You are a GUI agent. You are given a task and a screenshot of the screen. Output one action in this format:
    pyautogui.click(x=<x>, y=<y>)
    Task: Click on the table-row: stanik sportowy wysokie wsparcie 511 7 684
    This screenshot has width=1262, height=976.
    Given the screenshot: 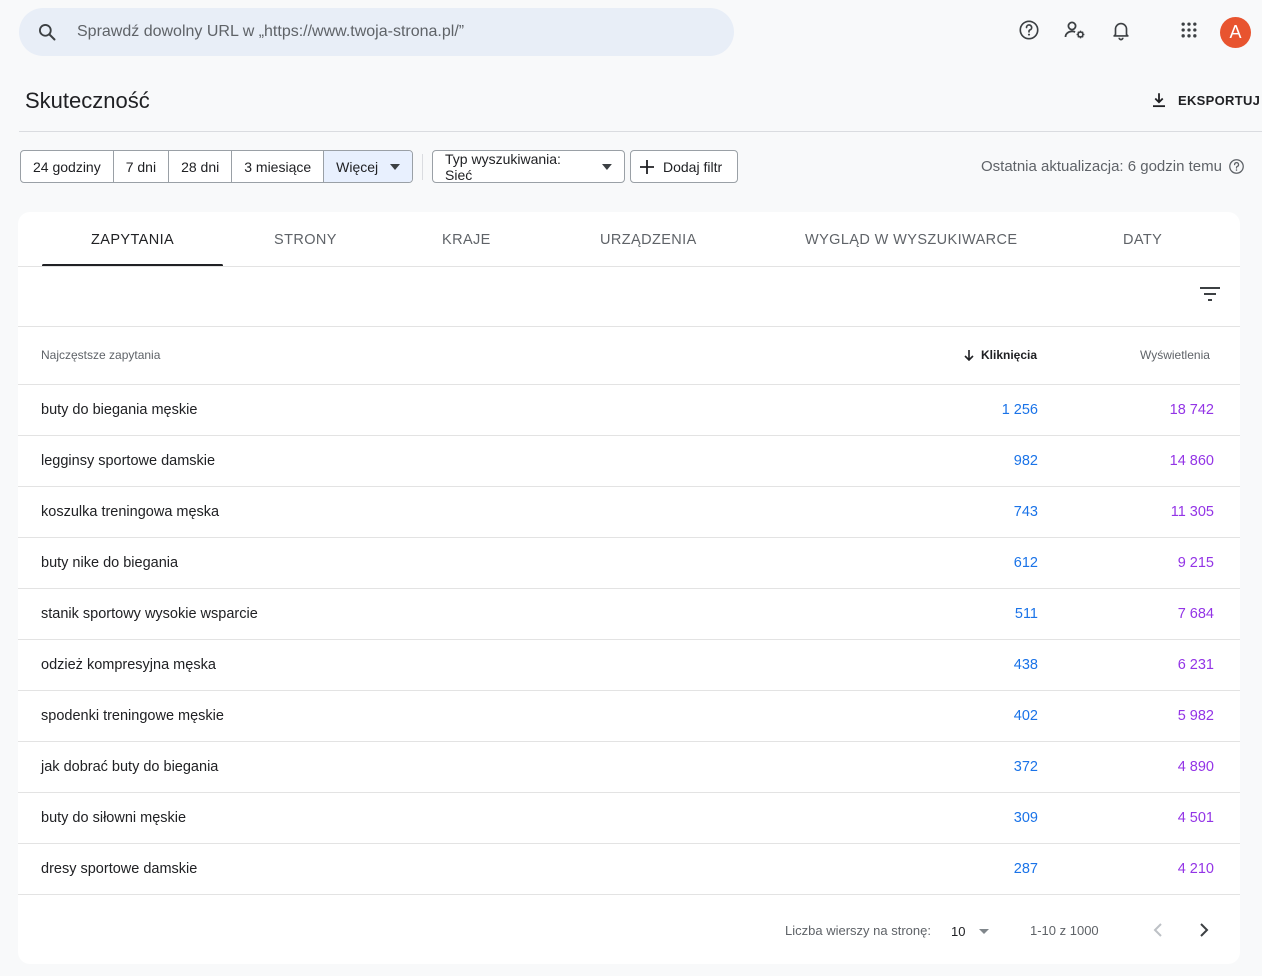 What is the action you would take?
    pyautogui.click(x=629, y=614)
    